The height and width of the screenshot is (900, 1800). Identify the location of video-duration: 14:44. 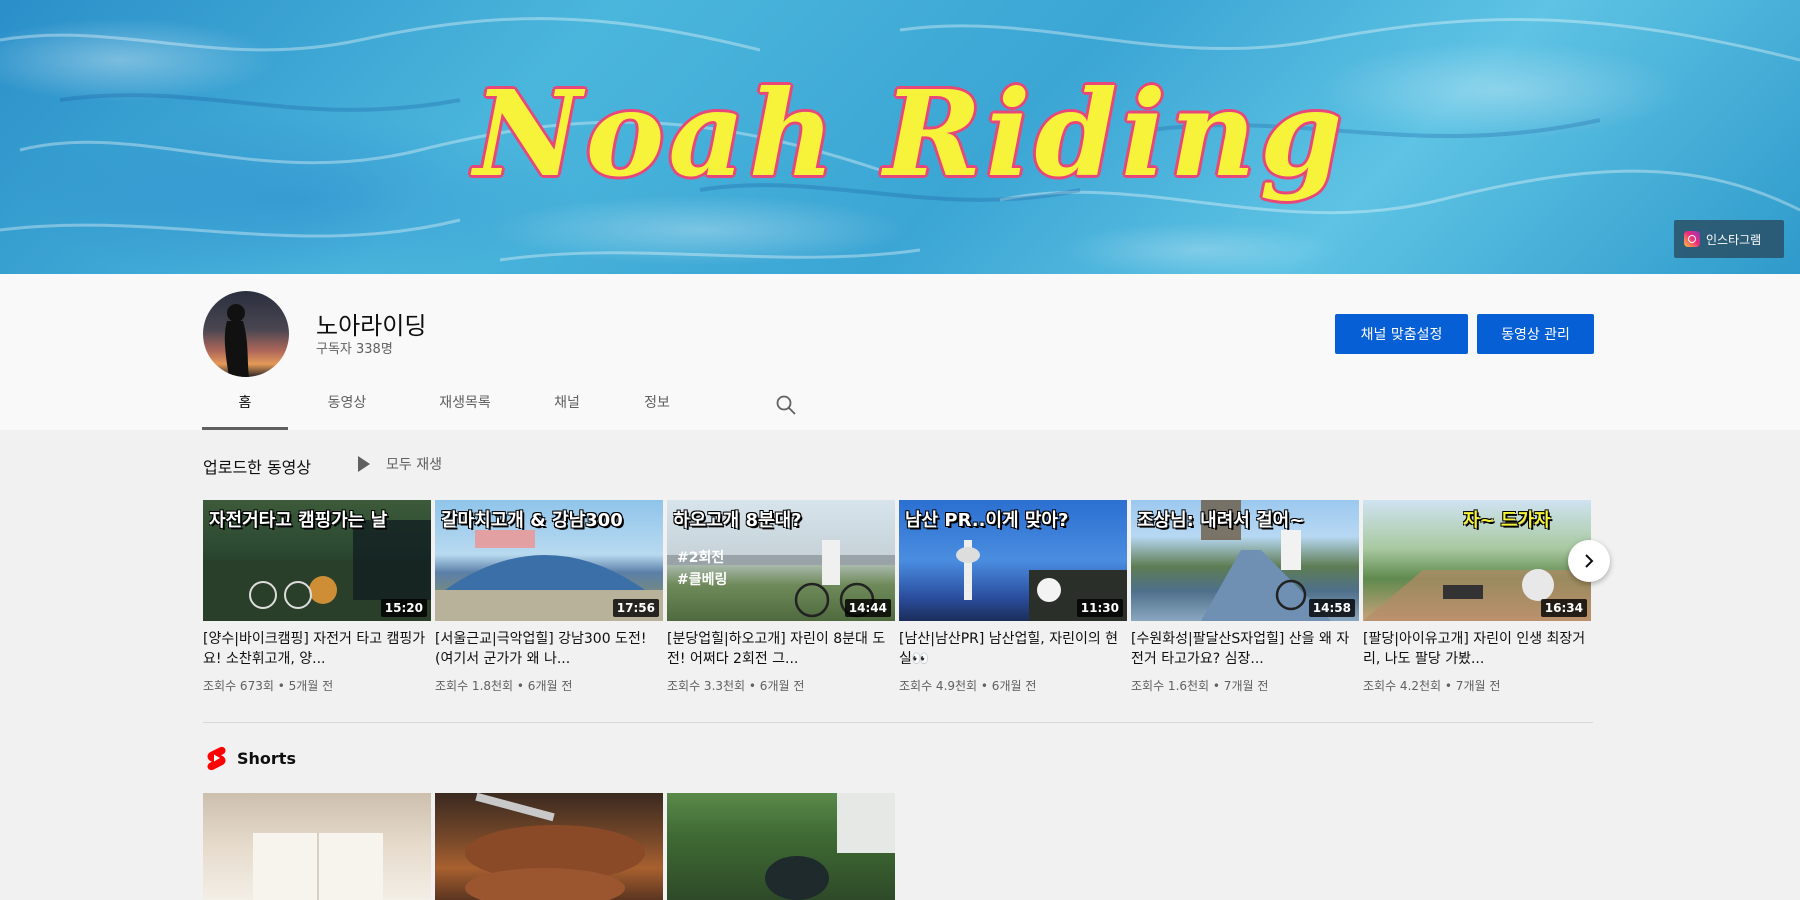
(867, 608).